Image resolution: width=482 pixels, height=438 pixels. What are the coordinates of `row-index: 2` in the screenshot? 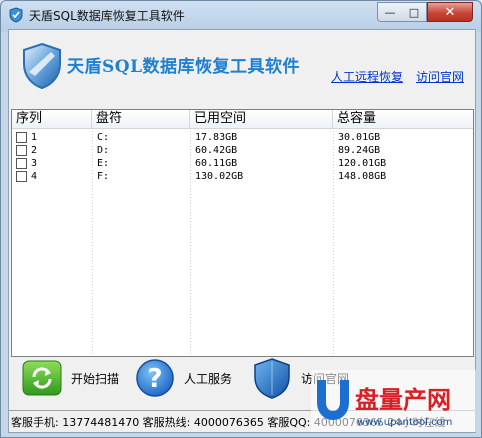 It's located at (34, 150).